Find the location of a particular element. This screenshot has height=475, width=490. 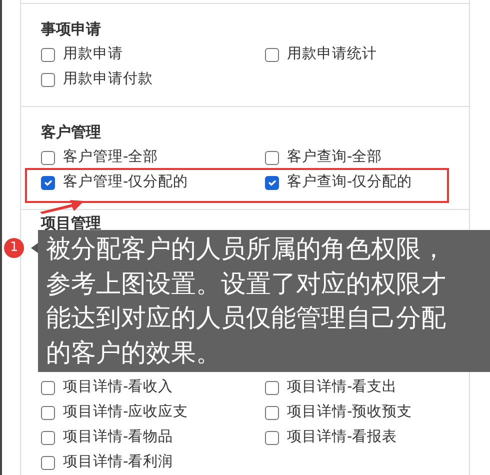

permission-option: 项目详情-应收应支 is located at coordinates (114, 412).